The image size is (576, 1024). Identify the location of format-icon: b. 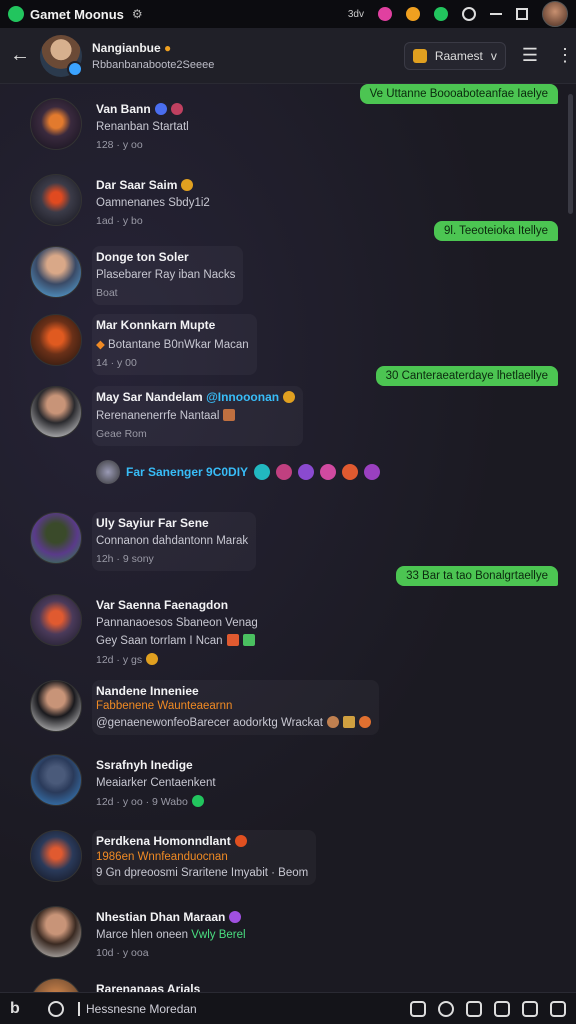
(21, 1009).